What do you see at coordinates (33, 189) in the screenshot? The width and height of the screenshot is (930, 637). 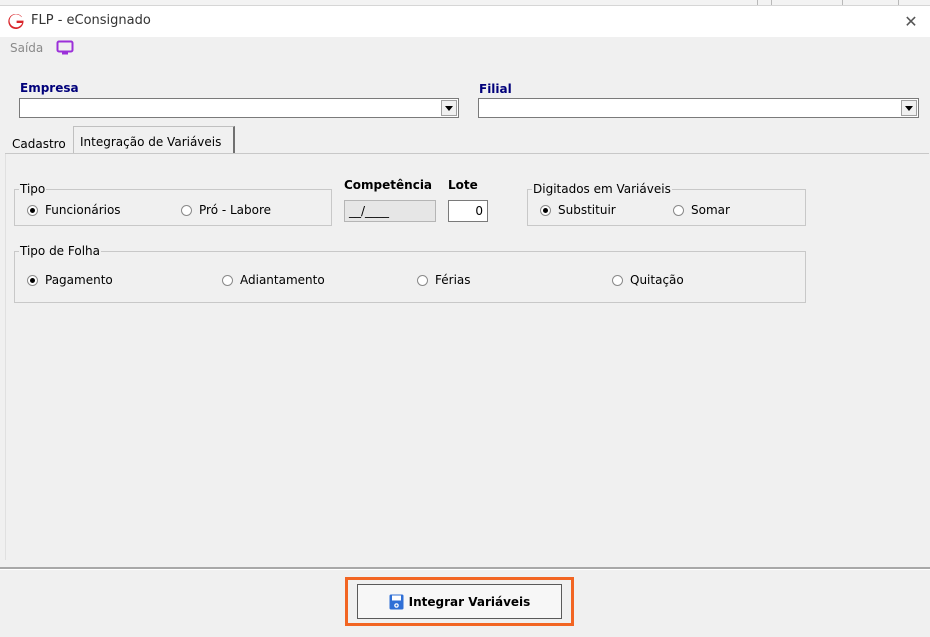 I see `tipo-legend: Tipo` at bounding box center [33, 189].